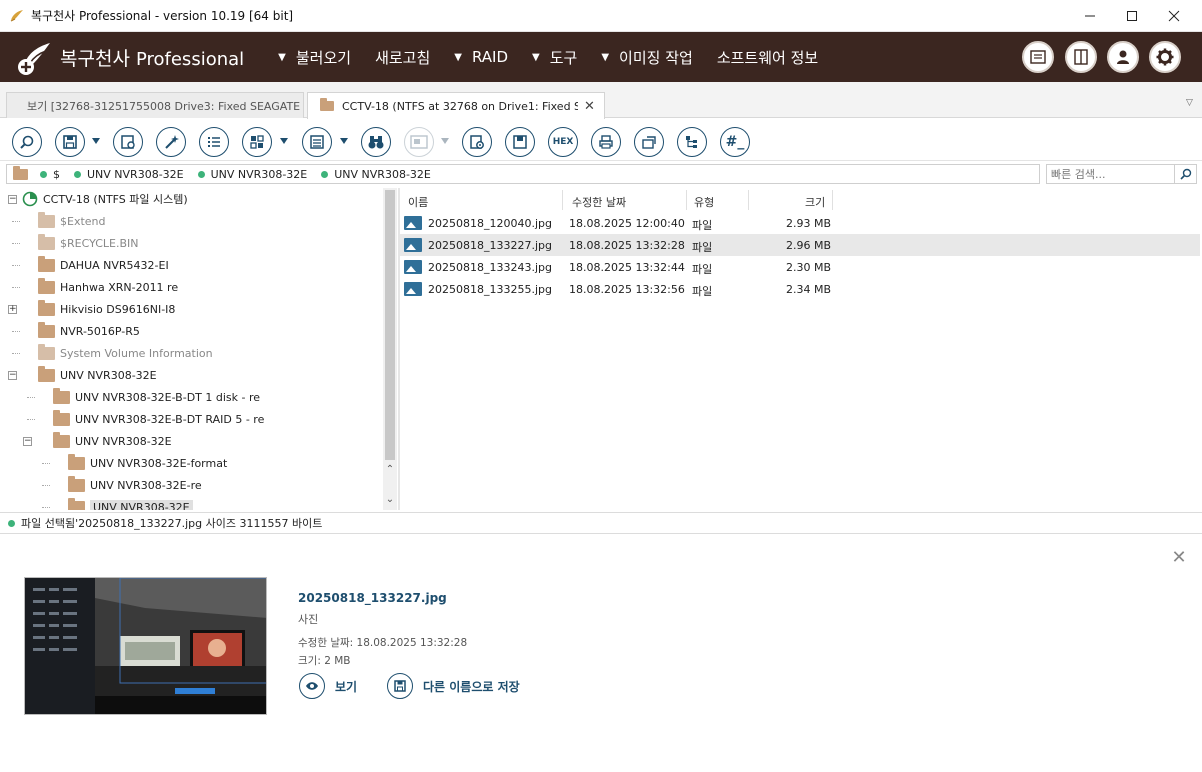 This screenshot has height=772, width=1202. What do you see at coordinates (115, 199) in the screenshot?
I see `tree-item-label: CCTV-18 (NTFS 파일 시스템)` at bounding box center [115, 199].